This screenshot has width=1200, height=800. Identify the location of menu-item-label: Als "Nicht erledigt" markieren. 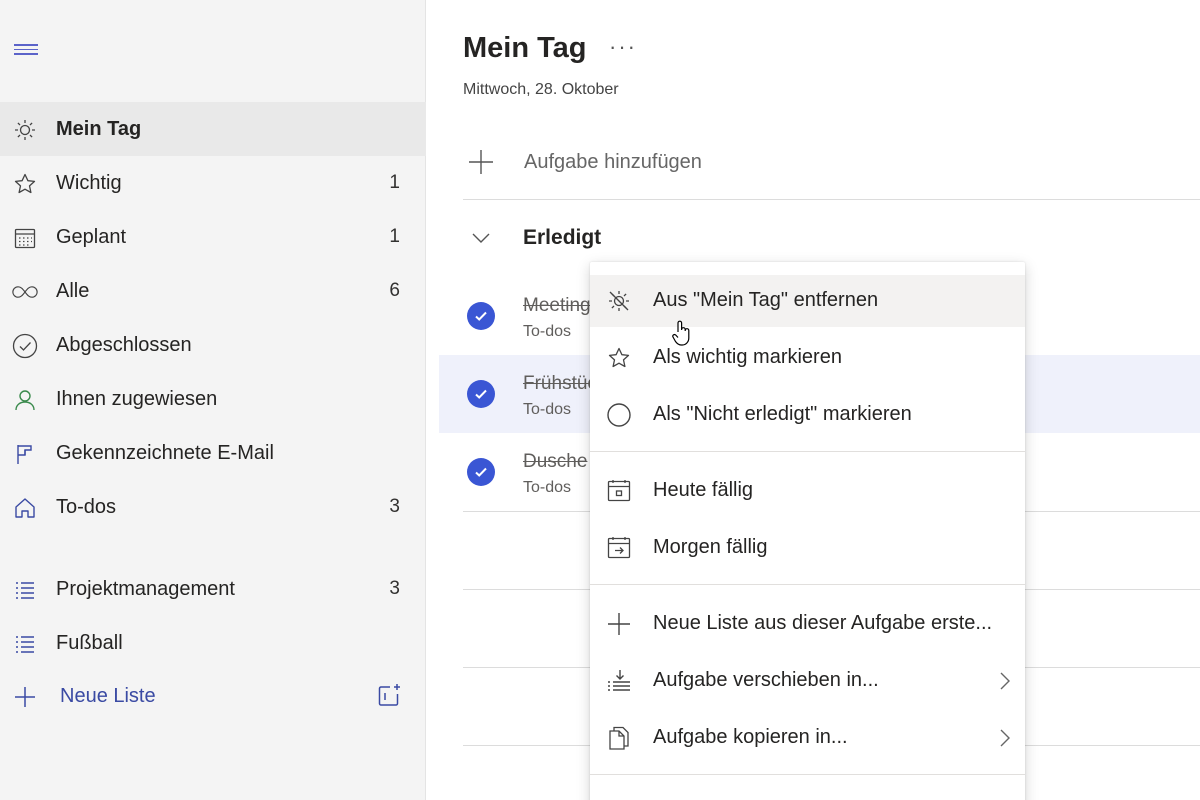
(782, 414).